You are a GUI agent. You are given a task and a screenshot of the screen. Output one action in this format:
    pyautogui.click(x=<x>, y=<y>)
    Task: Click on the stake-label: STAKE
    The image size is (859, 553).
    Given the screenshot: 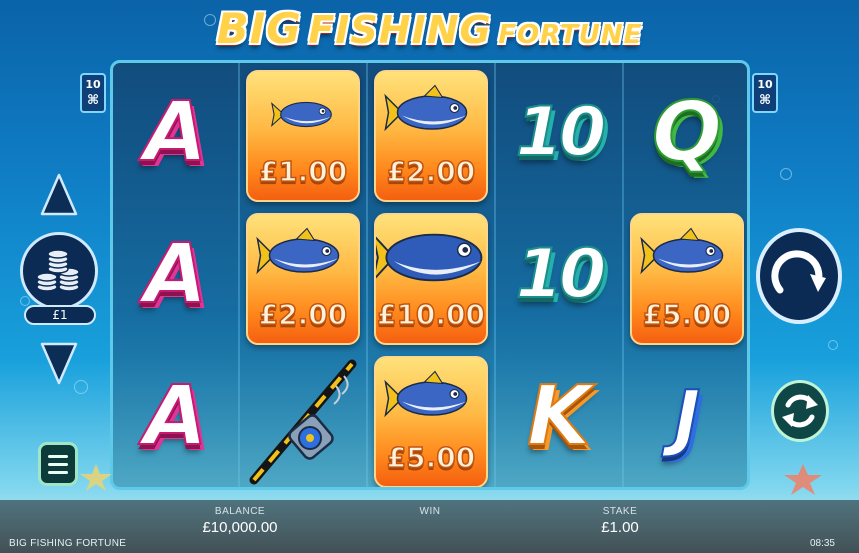 What is the action you would take?
    pyautogui.click(x=620, y=511)
    